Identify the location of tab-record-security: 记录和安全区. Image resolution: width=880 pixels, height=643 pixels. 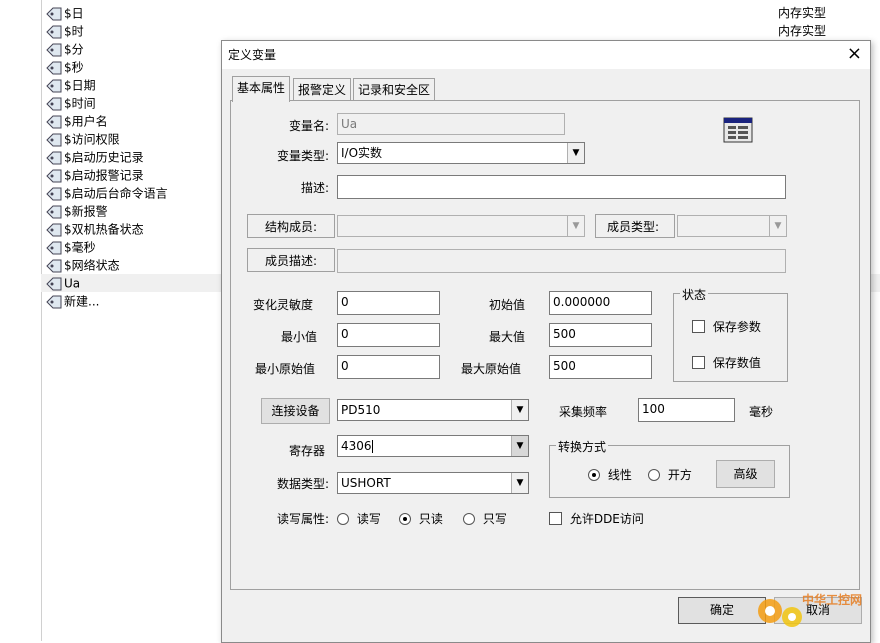
(394, 89).